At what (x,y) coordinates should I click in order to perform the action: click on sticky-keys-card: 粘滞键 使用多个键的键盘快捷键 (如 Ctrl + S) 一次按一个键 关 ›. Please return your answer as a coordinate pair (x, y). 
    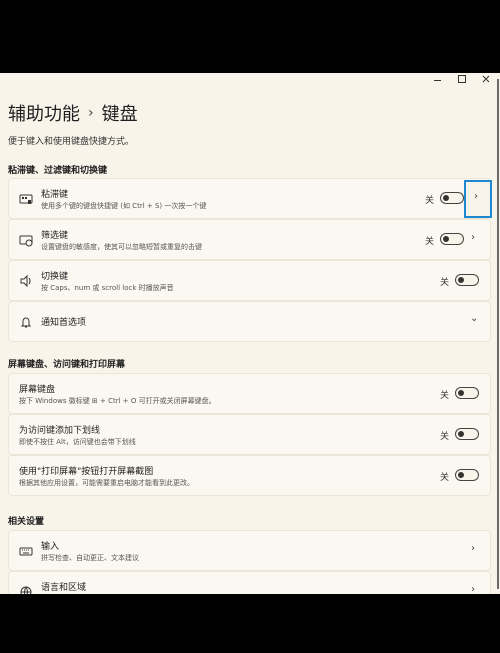
    Looking at the image, I should click on (250, 198).